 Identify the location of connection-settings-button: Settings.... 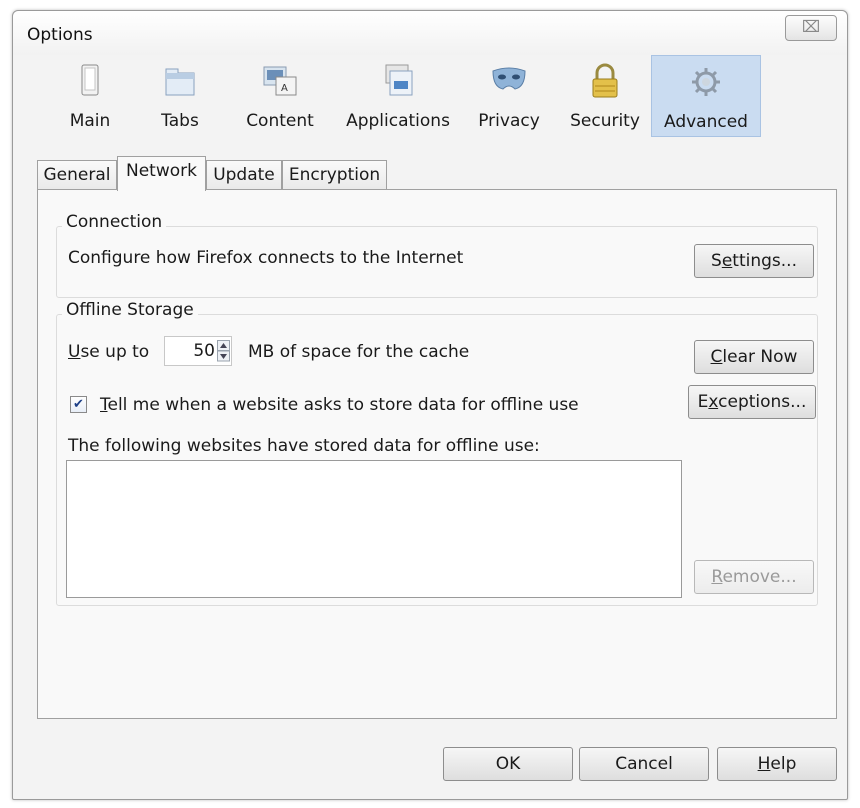
(754, 261).